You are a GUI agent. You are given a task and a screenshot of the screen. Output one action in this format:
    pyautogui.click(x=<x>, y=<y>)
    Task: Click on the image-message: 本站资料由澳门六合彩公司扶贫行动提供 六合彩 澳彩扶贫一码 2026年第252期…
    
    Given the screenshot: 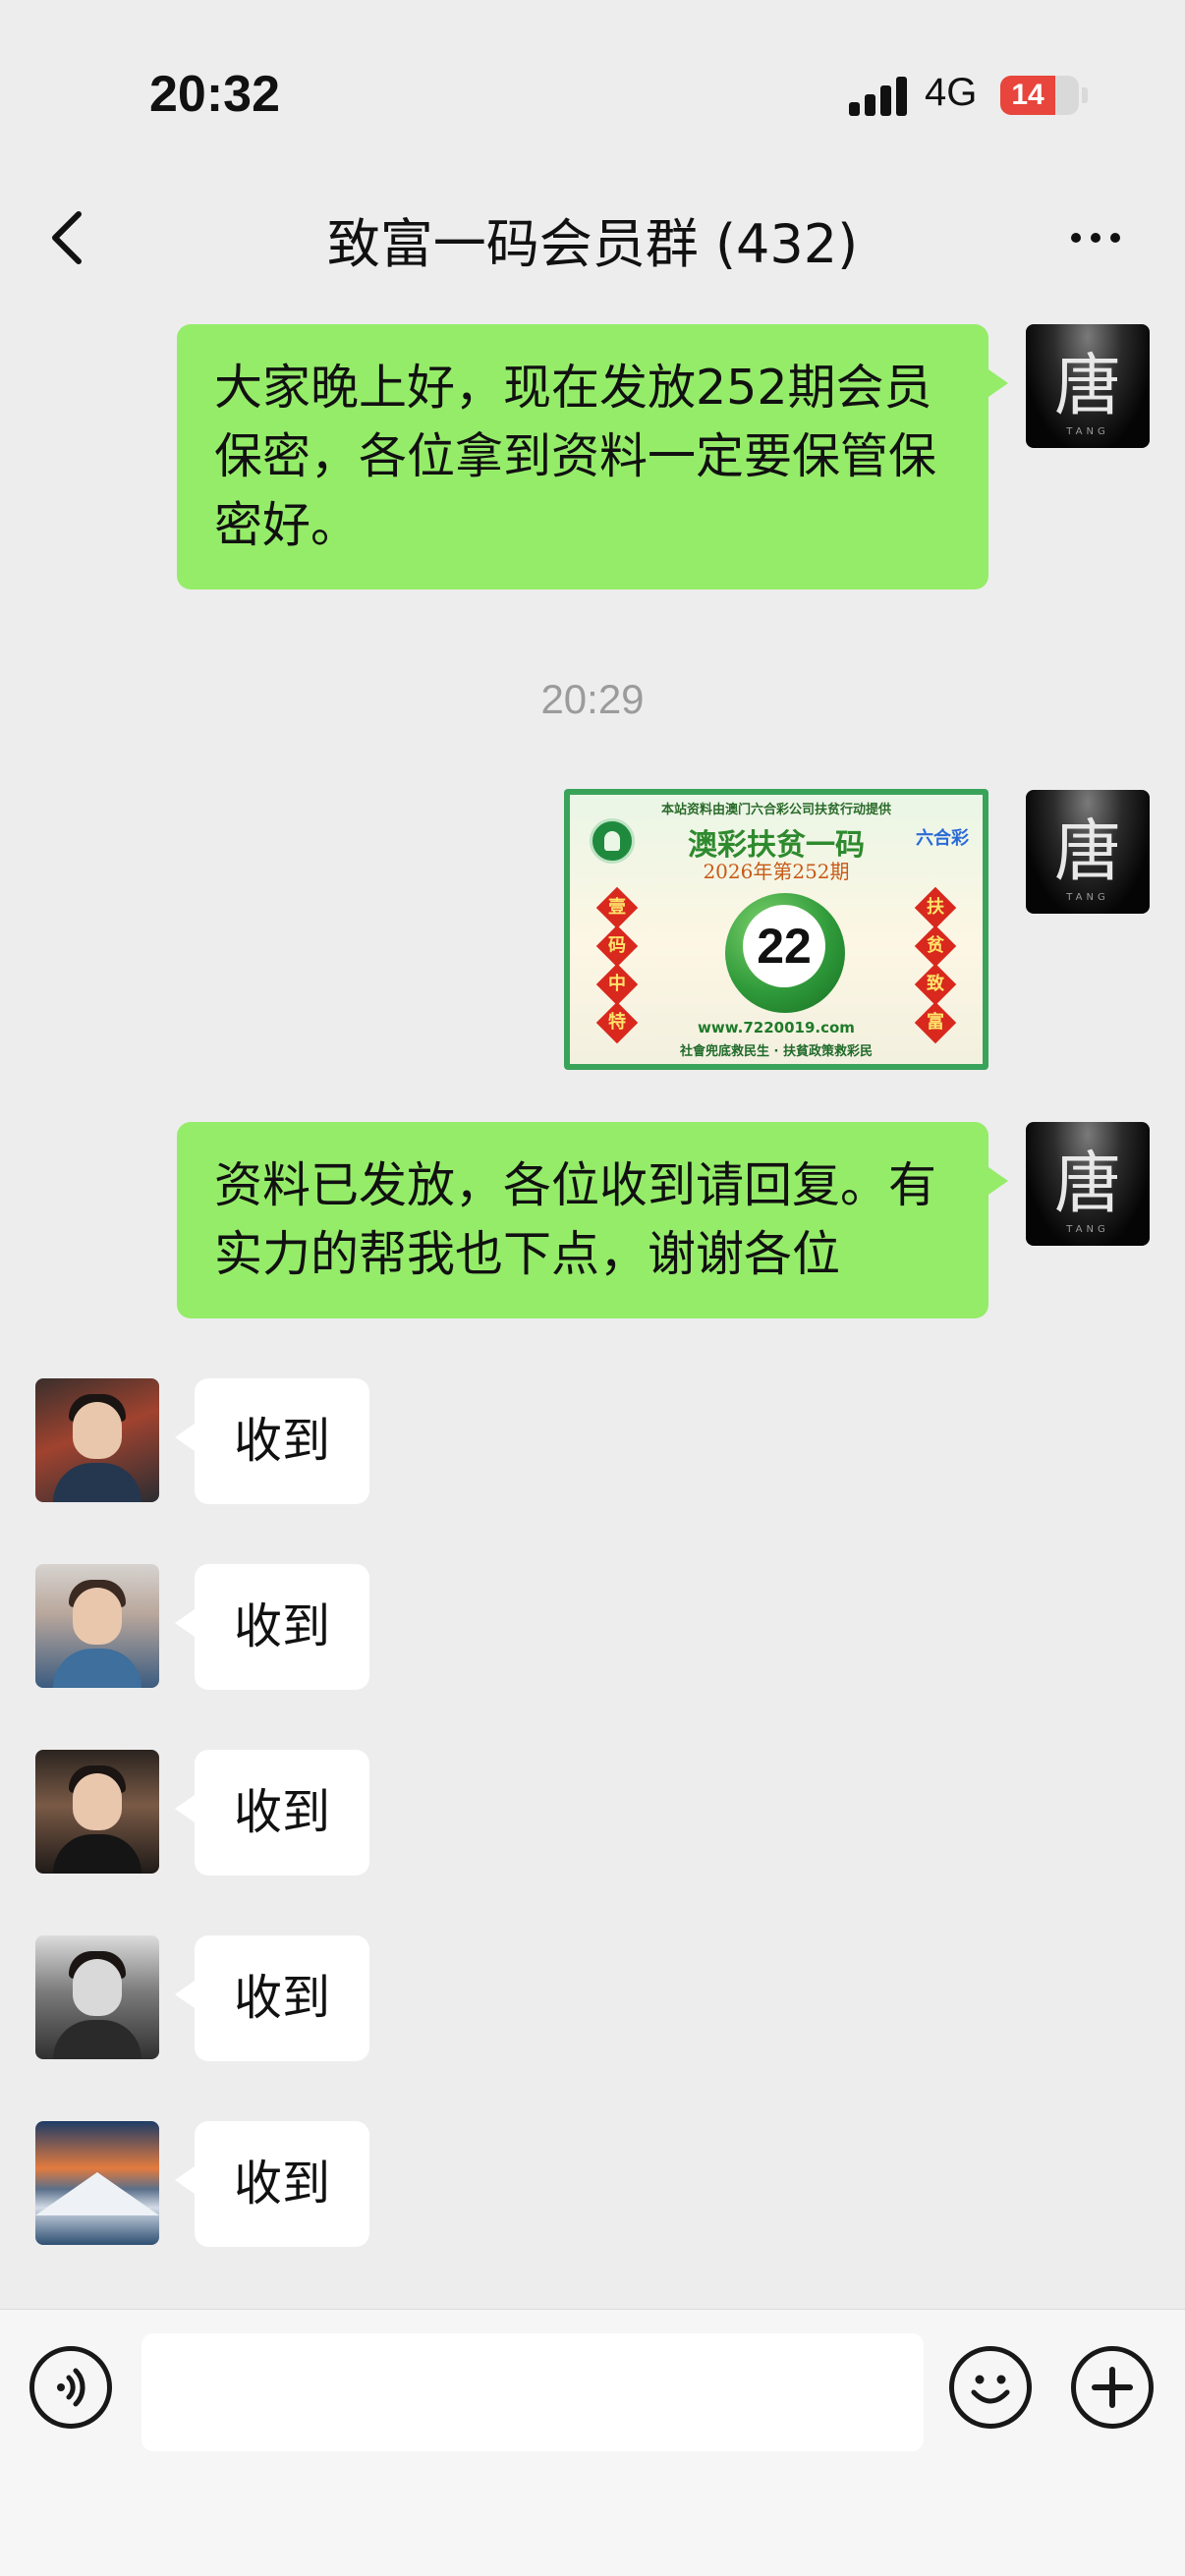 What is the action you would take?
    pyautogui.click(x=776, y=929)
    